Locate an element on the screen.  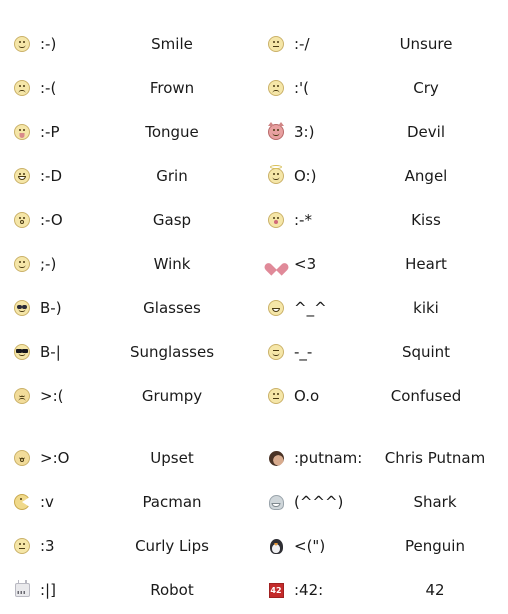
emoticon-label: Wink is located at coordinates (172, 264).